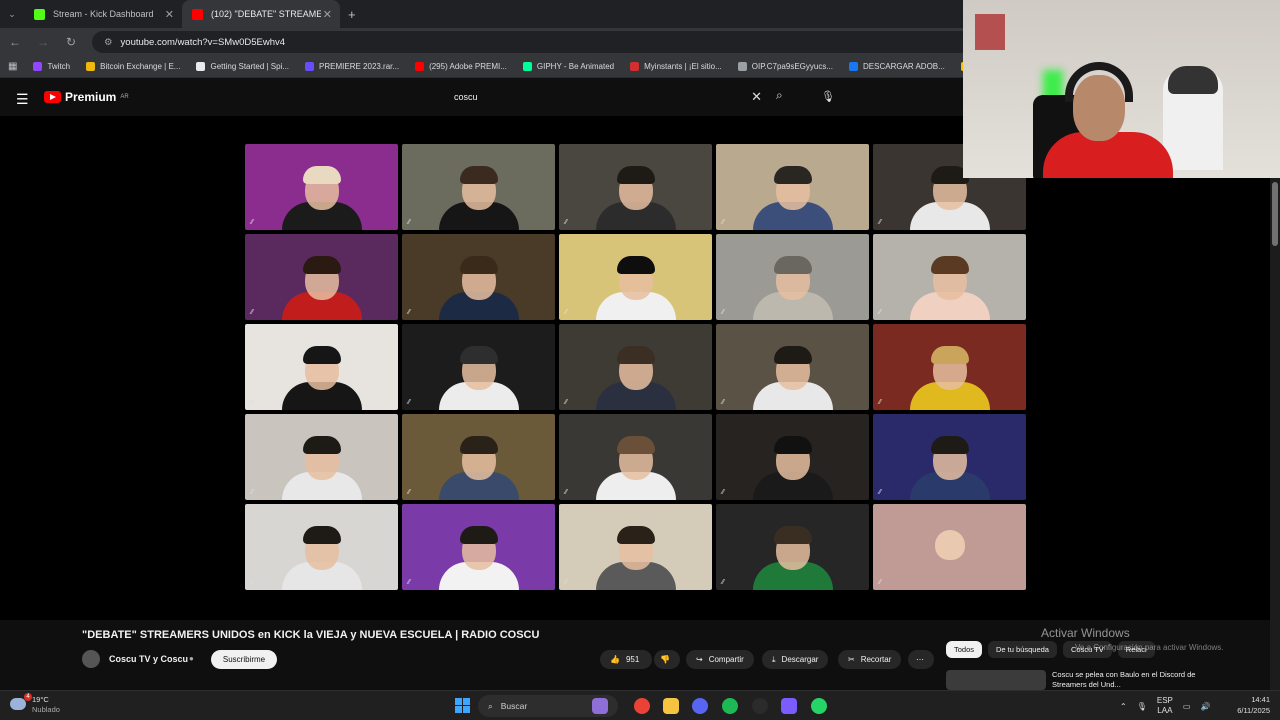 The image size is (1280, 720). What do you see at coordinates (12, 66) in the screenshot?
I see `apps-icon: ▦` at bounding box center [12, 66].